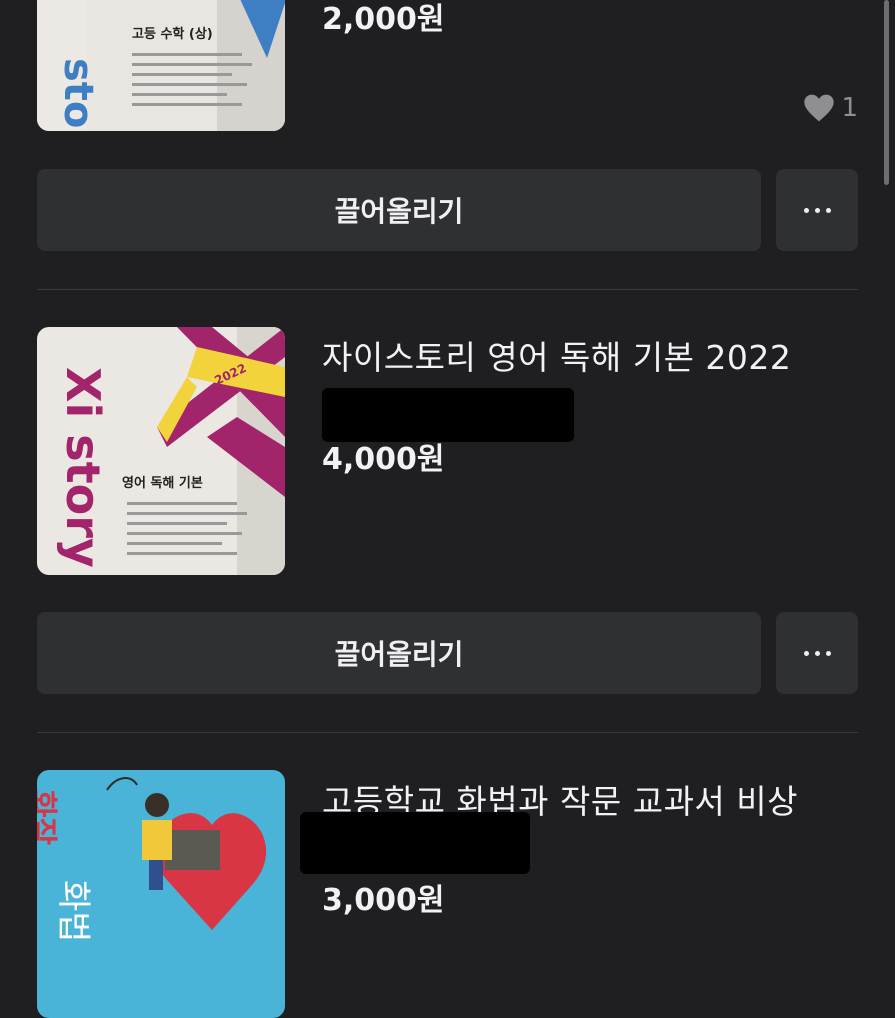  I want to click on like-count: 1, so click(830, 108).